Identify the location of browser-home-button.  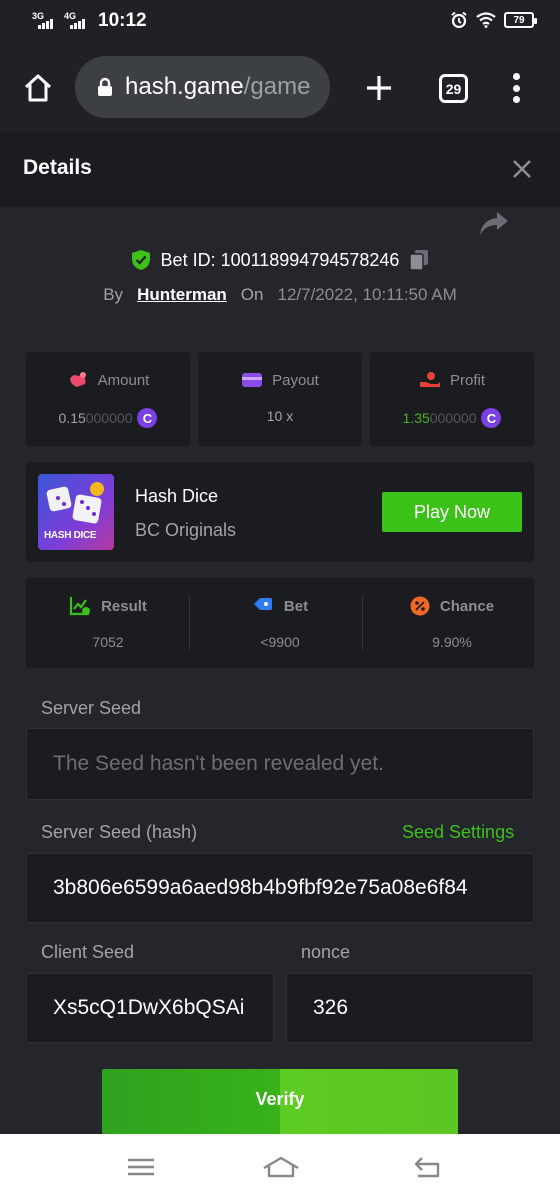
(38, 88).